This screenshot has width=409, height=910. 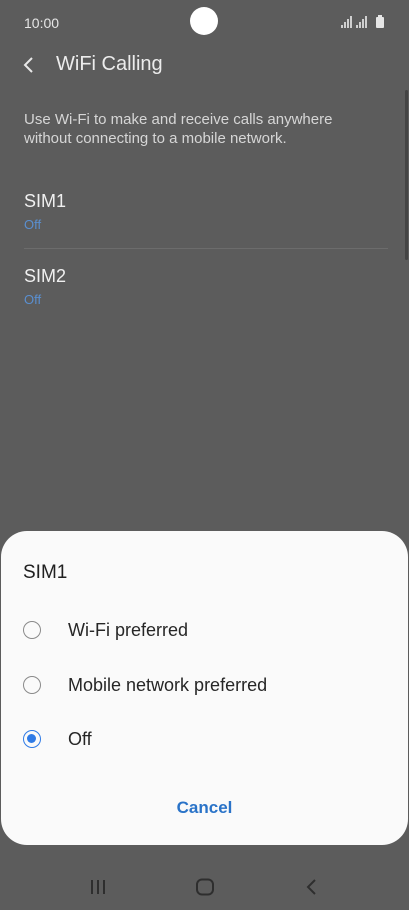 I want to click on home-button, so click(x=205, y=887).